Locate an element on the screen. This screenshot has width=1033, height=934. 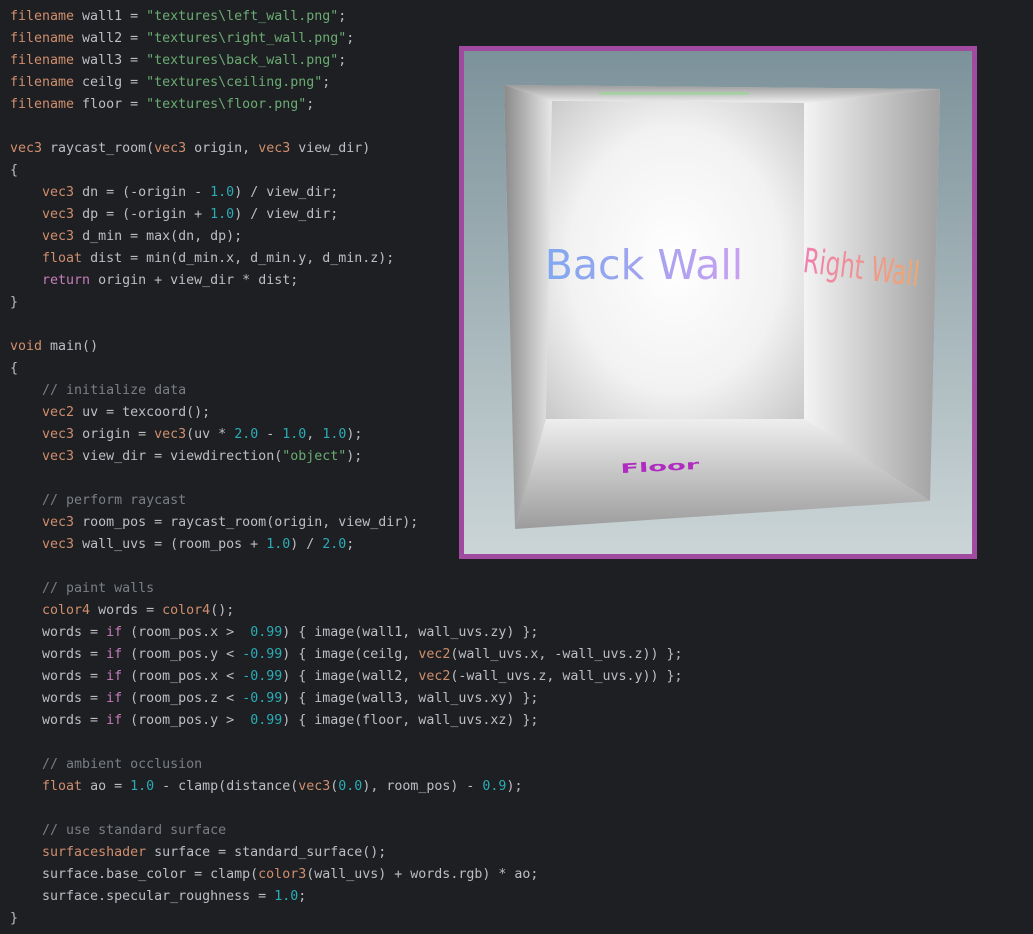
ceiling-texture-mark is located at coordinates (674, 93).